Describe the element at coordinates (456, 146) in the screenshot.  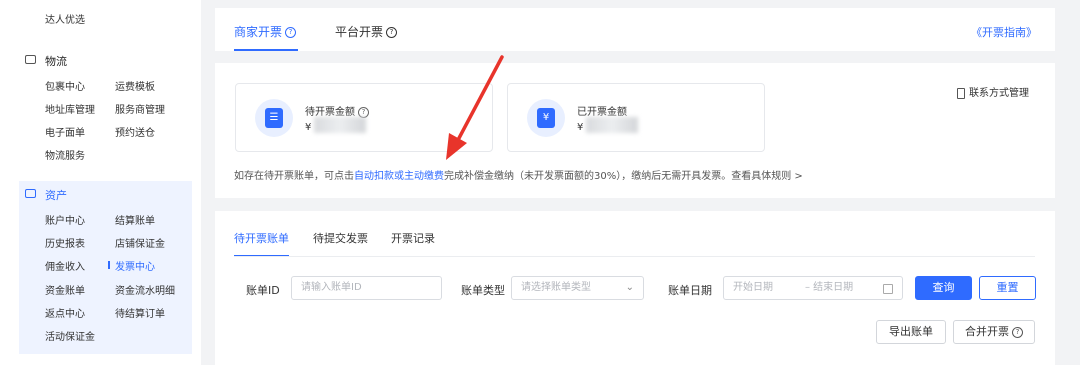
I see `arrow-head` at that location.